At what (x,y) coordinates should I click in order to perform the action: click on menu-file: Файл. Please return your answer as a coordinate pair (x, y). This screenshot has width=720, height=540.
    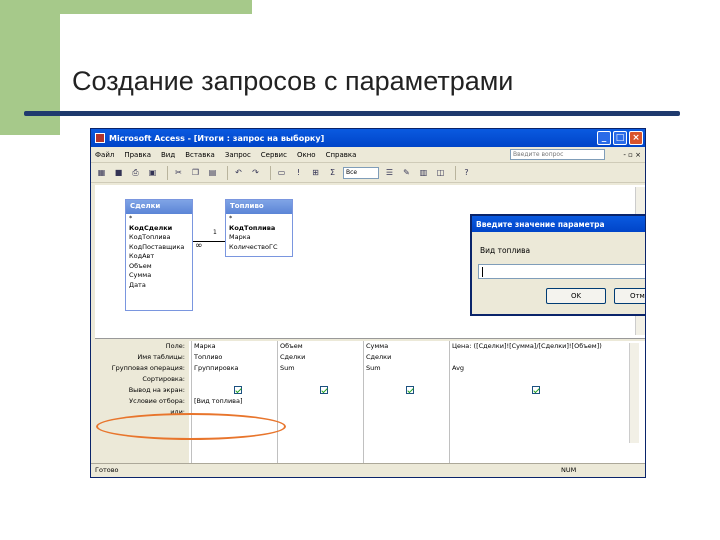
    Looking at the image, I should click on (104, 155).